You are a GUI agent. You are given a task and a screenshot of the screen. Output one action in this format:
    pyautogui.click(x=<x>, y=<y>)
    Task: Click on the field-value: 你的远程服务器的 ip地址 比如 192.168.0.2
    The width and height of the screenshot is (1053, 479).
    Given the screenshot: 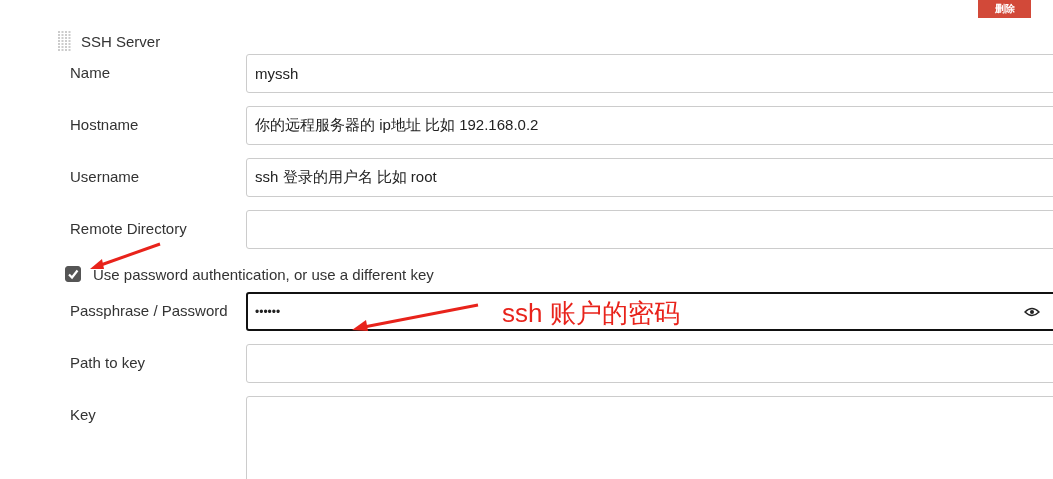 What is the action you would take?
    pyautogui.click(x=397, y=125)
    